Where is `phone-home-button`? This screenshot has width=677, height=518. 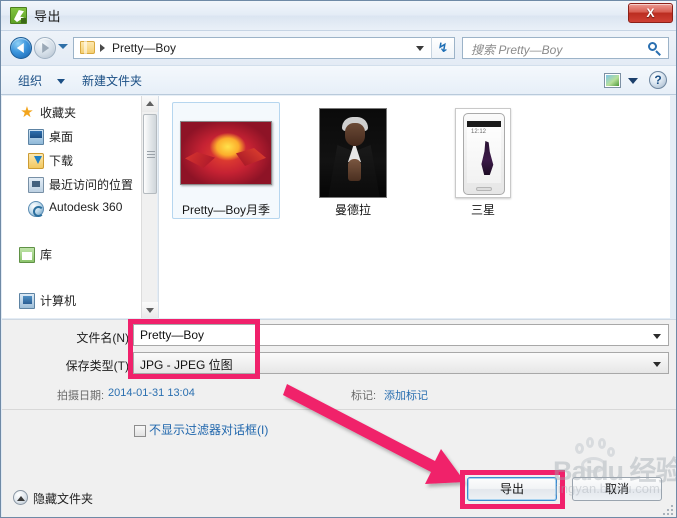
phone-home-button is located at coordinates (484, 189).